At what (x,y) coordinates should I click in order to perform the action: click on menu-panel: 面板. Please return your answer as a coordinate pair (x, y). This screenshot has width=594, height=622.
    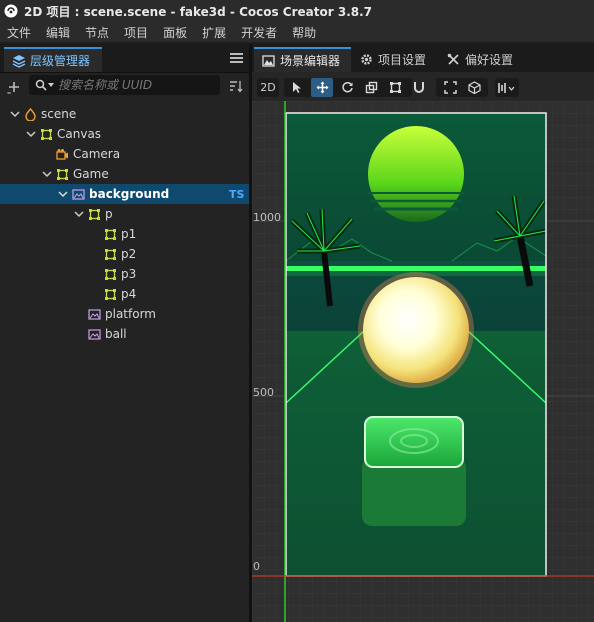
    Looking at the image, I should click on (175, 32).